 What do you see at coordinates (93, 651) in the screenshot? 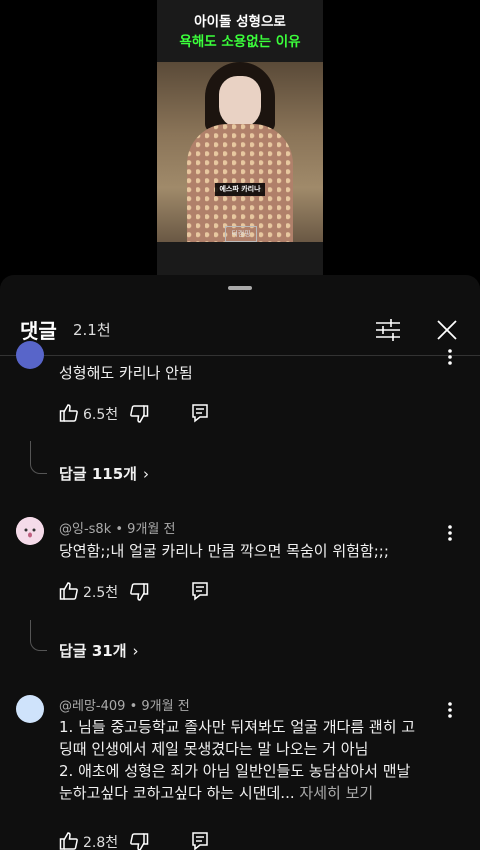
I see `replies-label: 답글 31개` at bounding box center [93, 651].